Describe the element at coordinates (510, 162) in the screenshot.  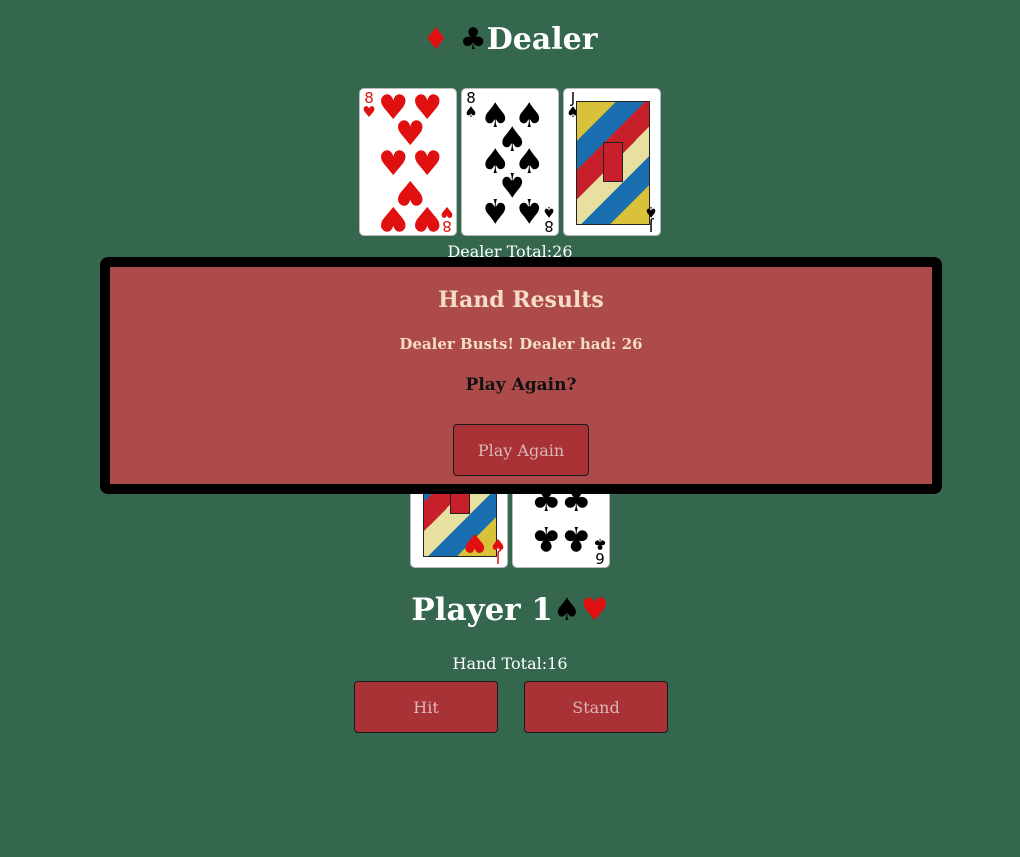
I see `dealer-card-2: 8 ♠ ♠ ♠ ♠ ♠ ♠ ♠ ♠ ♠ 8 ♠` at that location.